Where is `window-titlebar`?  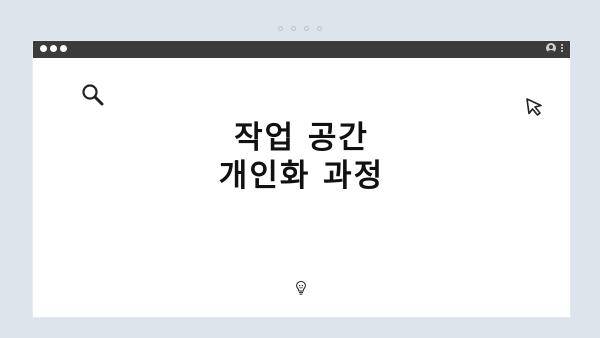 window-titlebar is located at coordinates (301, 49).